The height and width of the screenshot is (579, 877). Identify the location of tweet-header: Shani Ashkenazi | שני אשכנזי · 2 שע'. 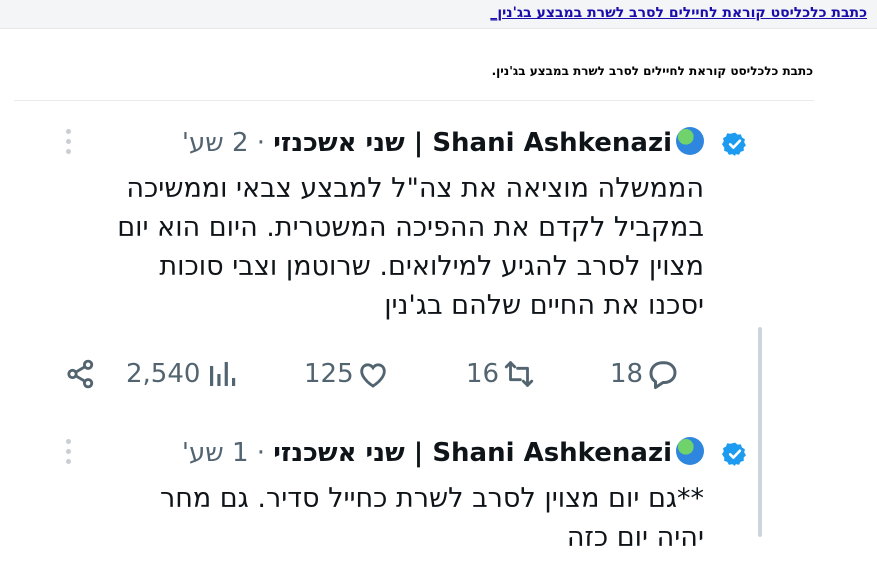
(389, 145).